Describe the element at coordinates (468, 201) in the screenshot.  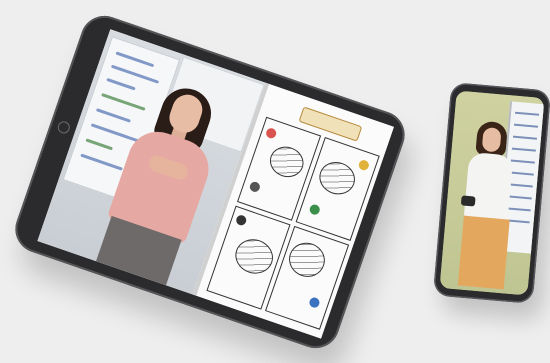
I see `phone-presenter-remote` at that location.